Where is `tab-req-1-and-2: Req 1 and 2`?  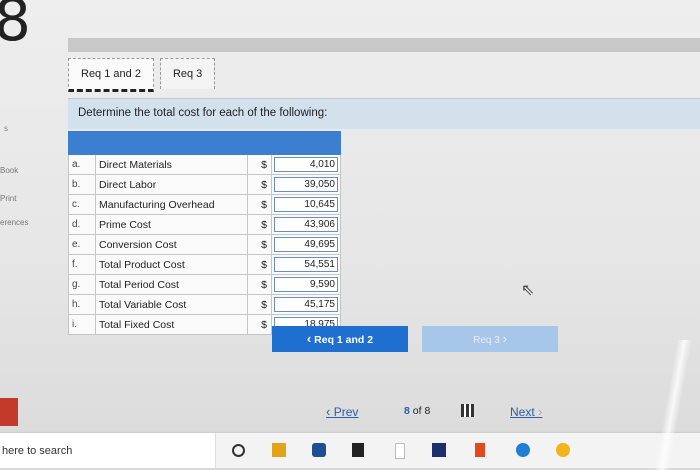
tab-req-1-and-2: Req 1 and 2 is located at coordinates (111, 75).